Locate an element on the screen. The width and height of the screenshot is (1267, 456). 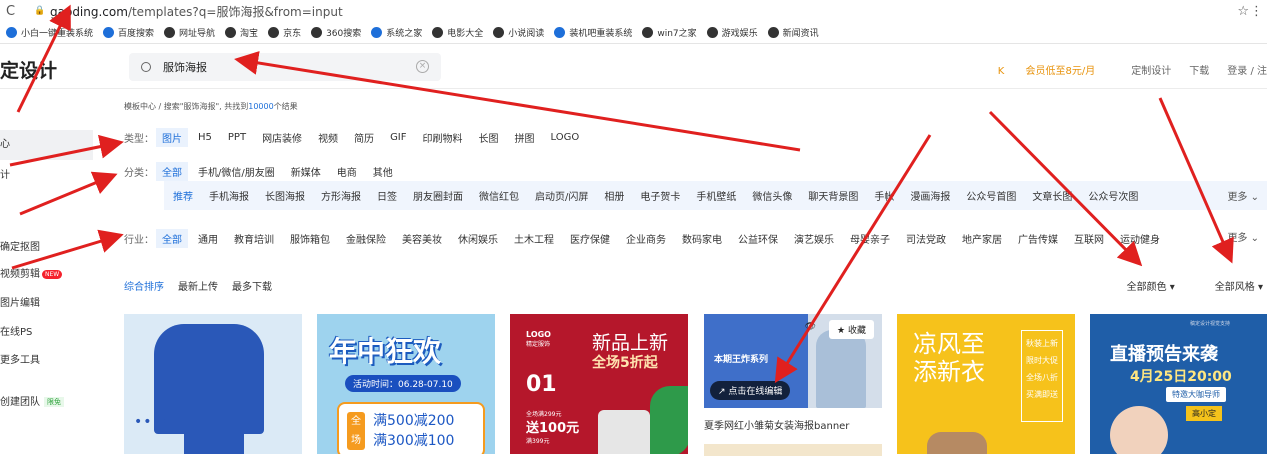
subcategory-filter-option: 微信红包 is located at coordinates (499, 195).